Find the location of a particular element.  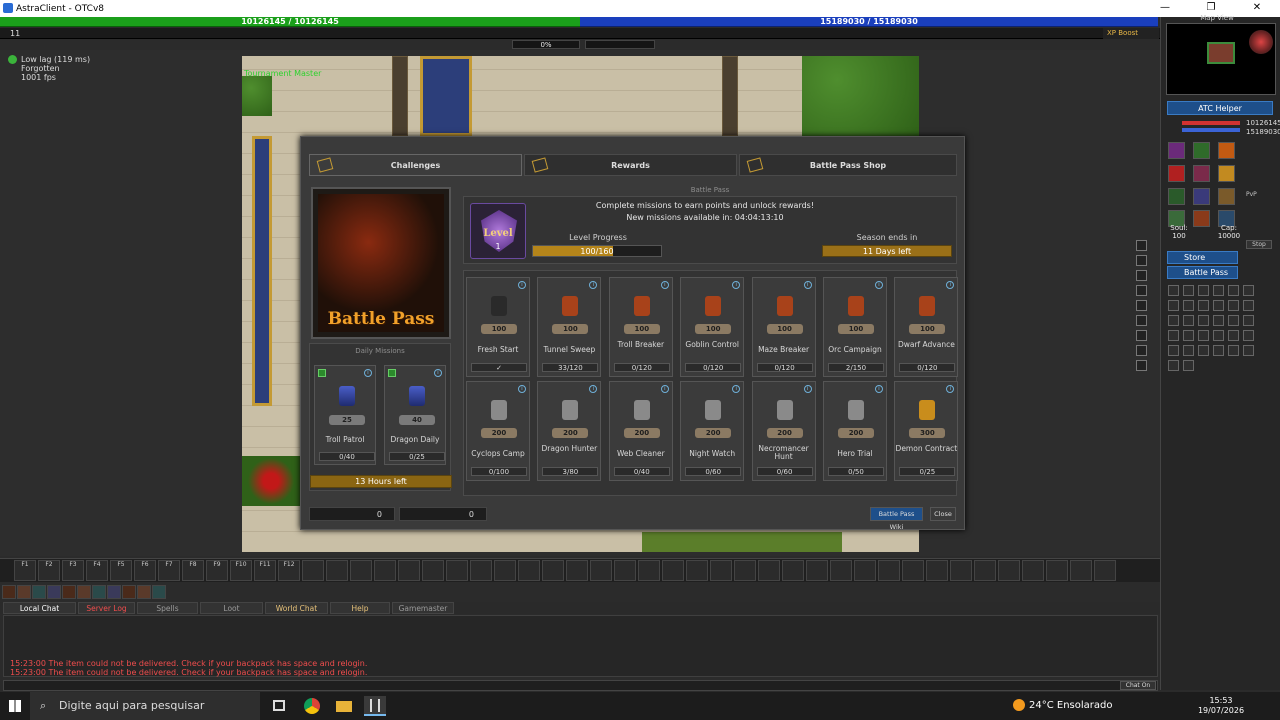

hotkey-slot: F2 is located at coordinates (49, 570).